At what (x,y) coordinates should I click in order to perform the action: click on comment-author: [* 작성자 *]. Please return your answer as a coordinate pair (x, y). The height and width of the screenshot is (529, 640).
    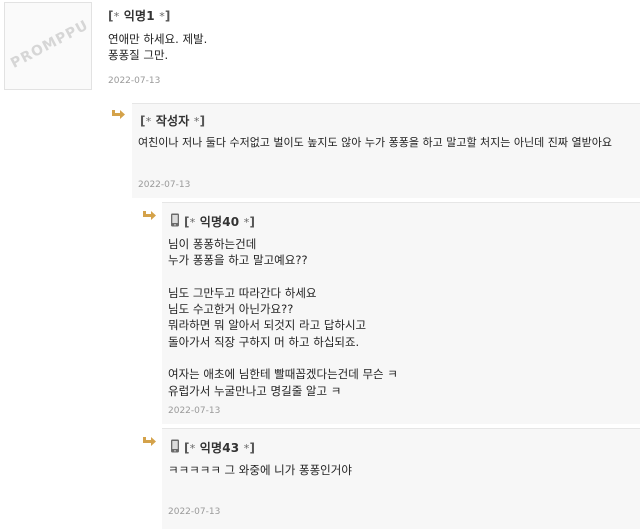
    Looking at the image, I should click on (172, 120).